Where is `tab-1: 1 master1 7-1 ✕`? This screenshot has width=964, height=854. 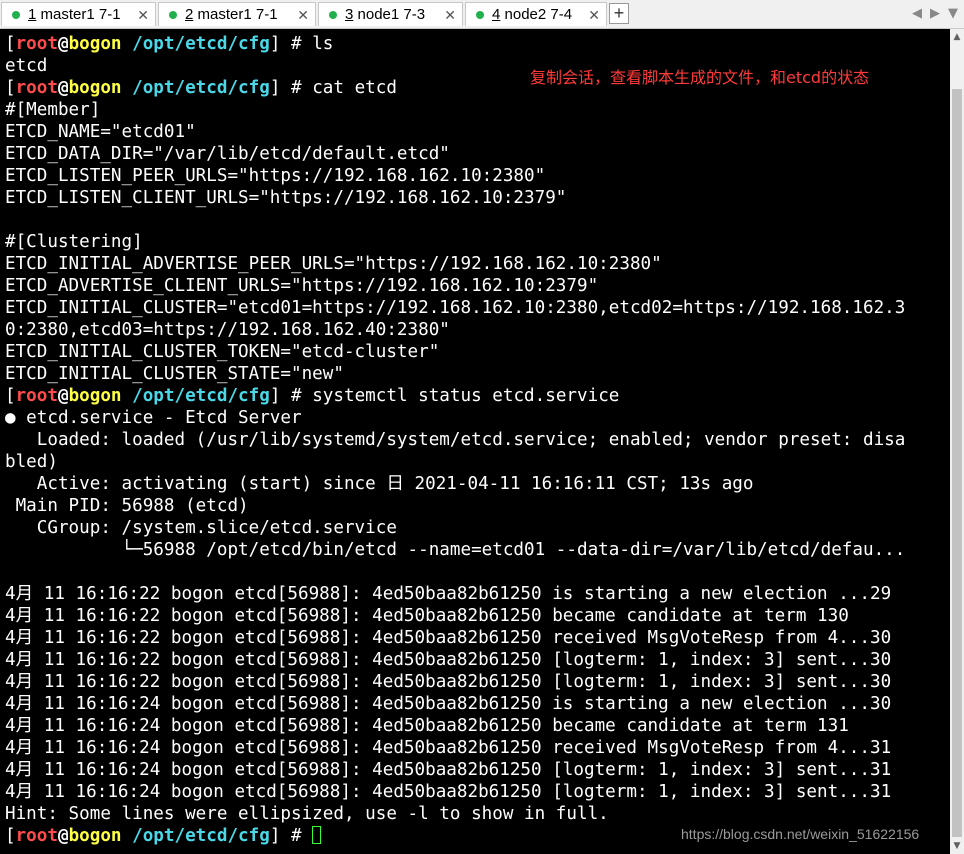 tab-1: 1 master1 7-1 ✕ is located at coordinates (78, 14).